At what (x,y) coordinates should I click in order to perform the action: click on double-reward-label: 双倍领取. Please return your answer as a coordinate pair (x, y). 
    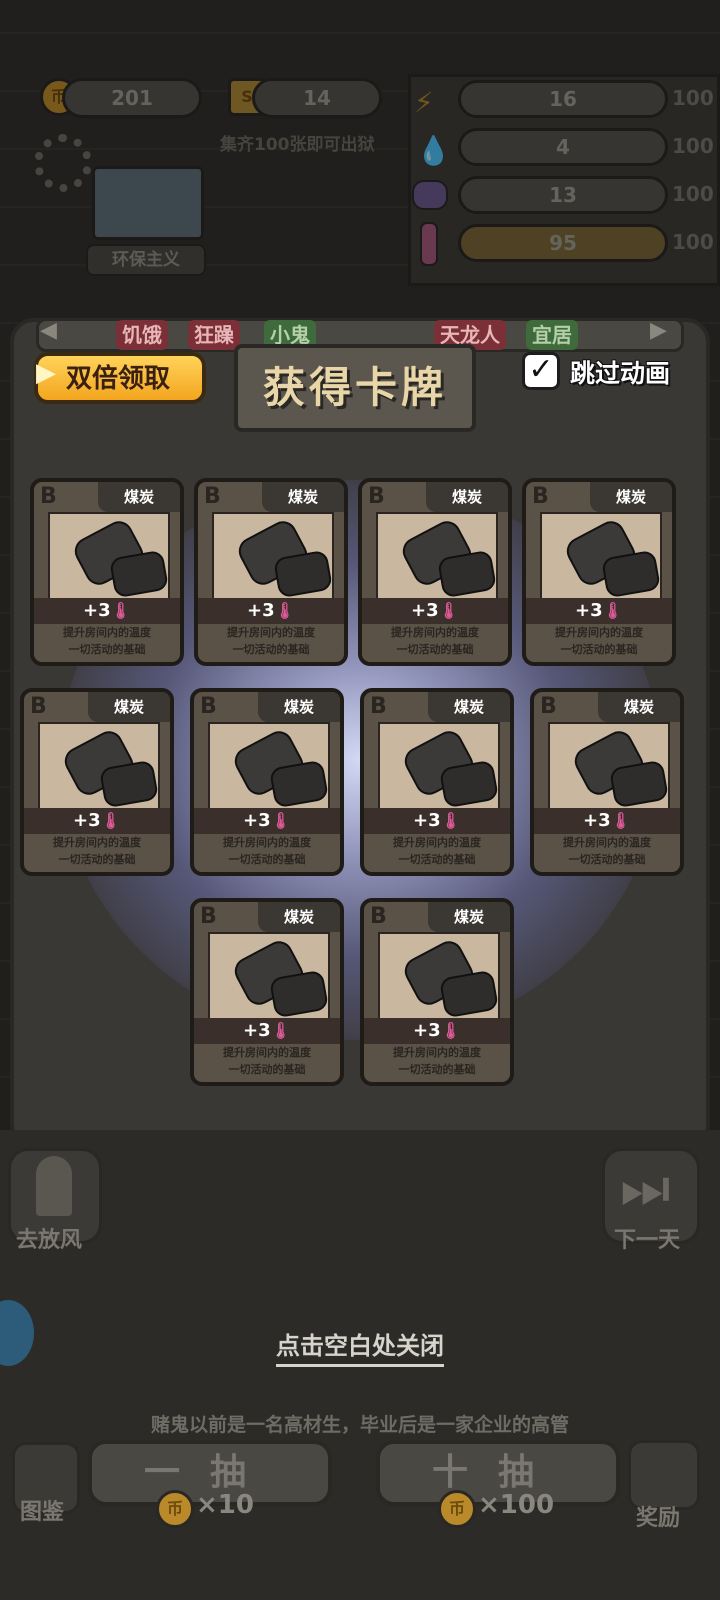
    Looking at the image, I should click on (118, 379).